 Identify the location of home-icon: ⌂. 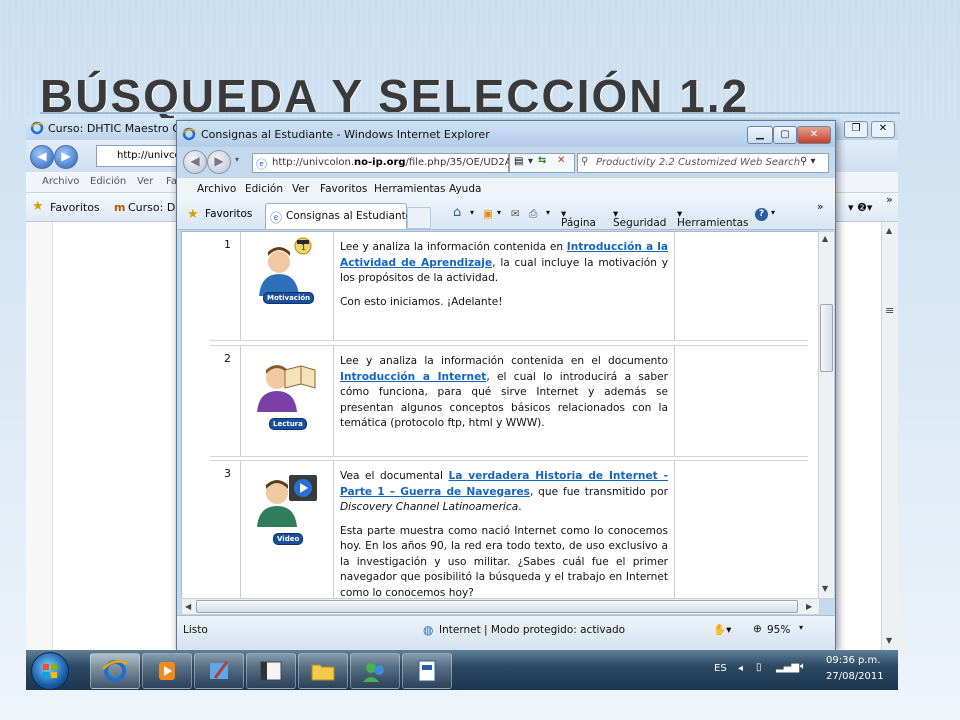
(457, 212).